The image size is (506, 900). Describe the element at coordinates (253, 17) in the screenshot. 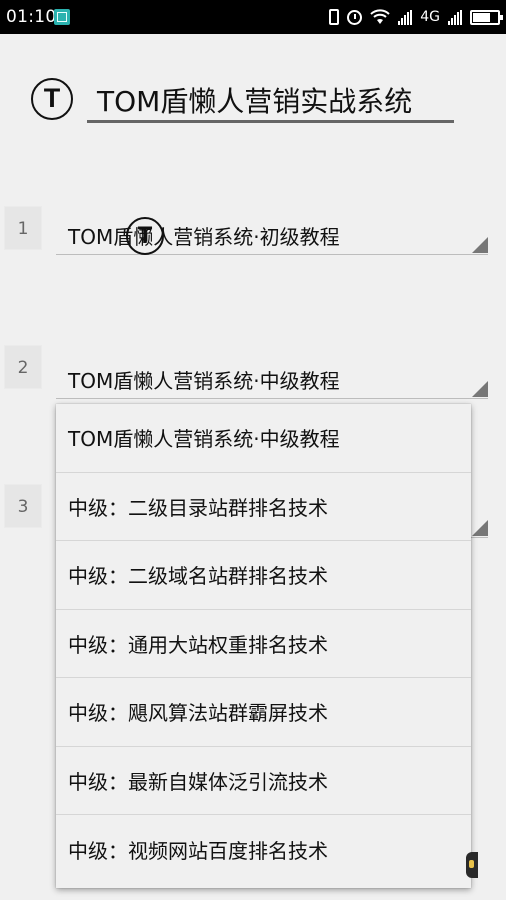

I see `status-bar: 01:10 4G` at that location.